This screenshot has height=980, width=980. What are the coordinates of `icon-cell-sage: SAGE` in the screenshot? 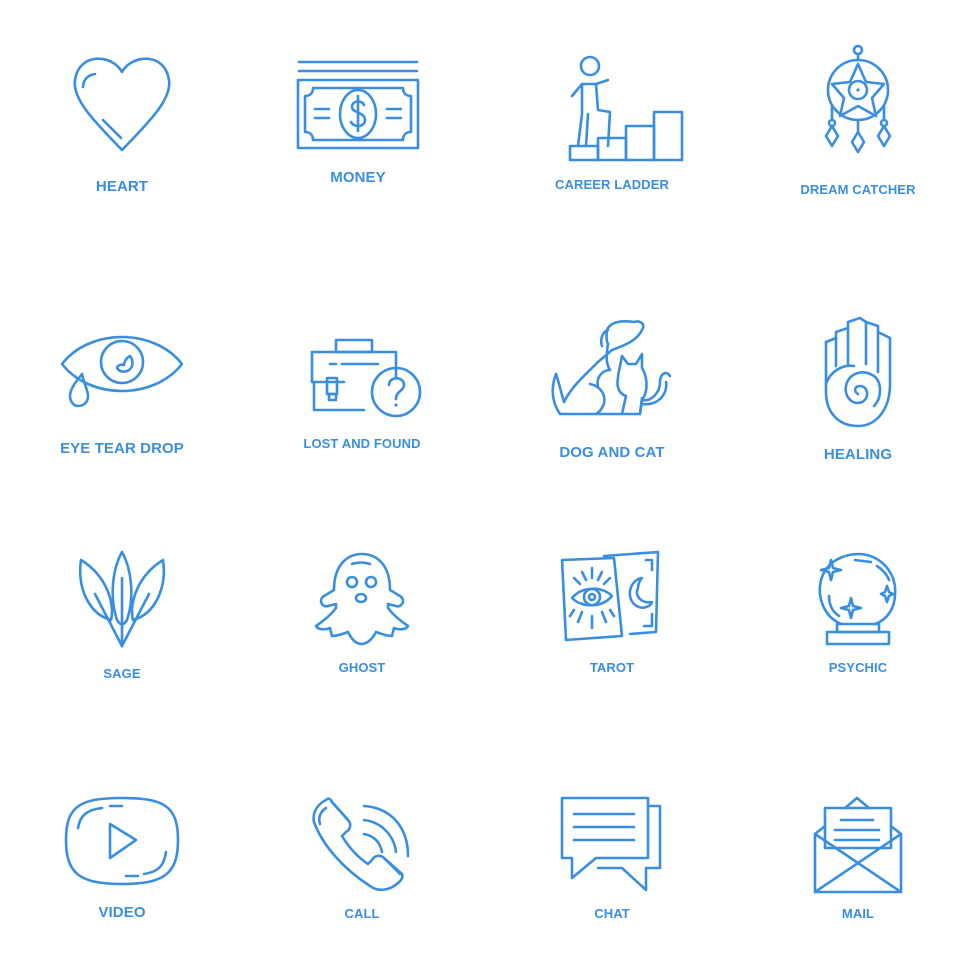 It's located at (122, 614).